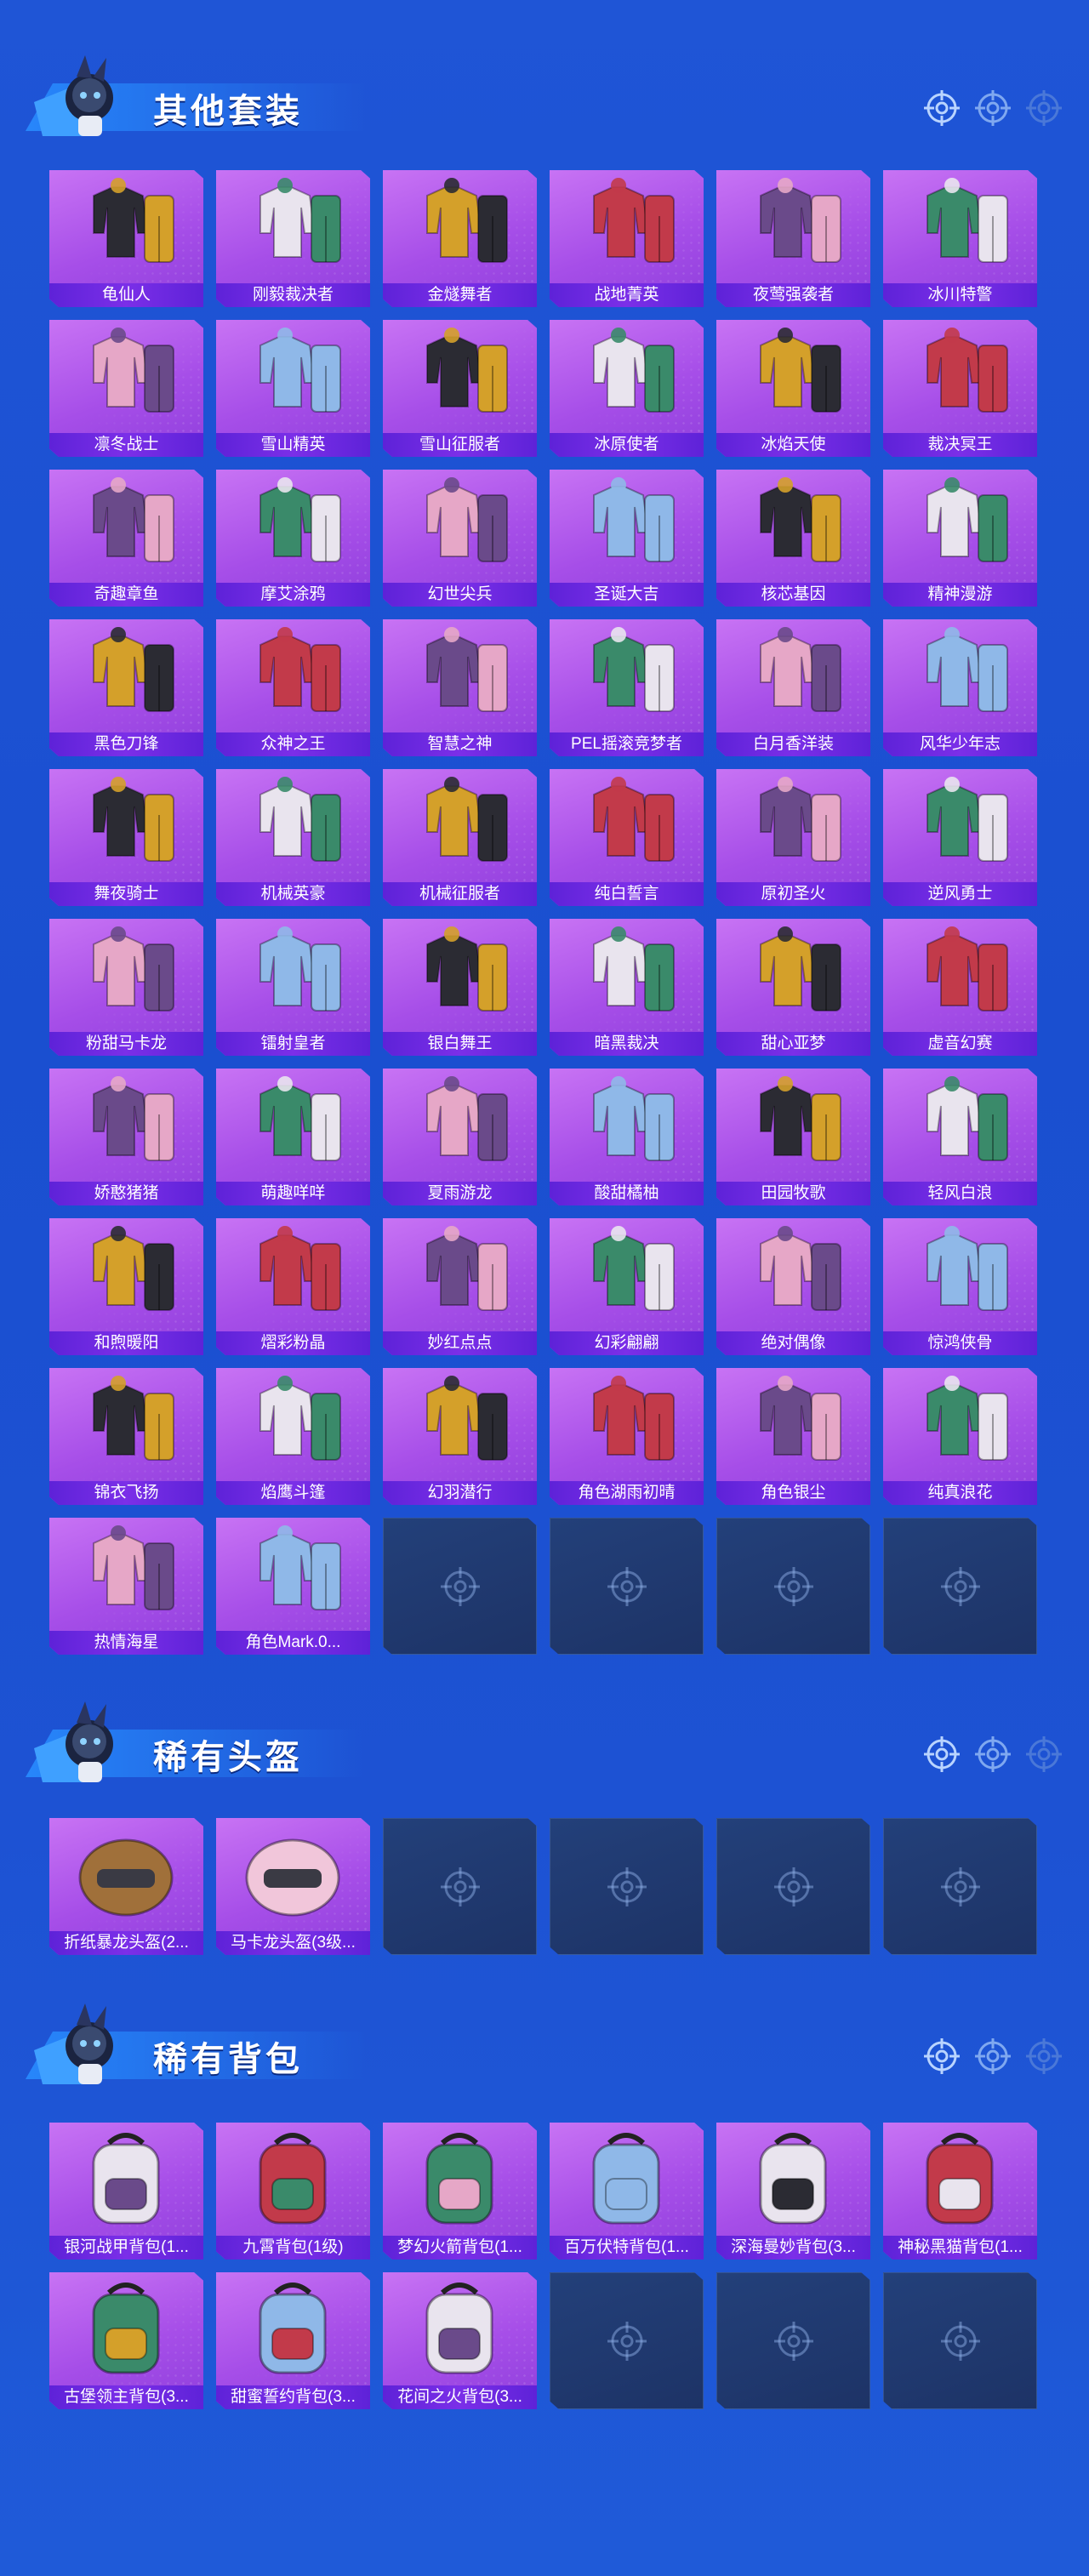 This screenshot has width=1089, height=2576. I want to click on crosshair-decoration, so click(992, 1754).